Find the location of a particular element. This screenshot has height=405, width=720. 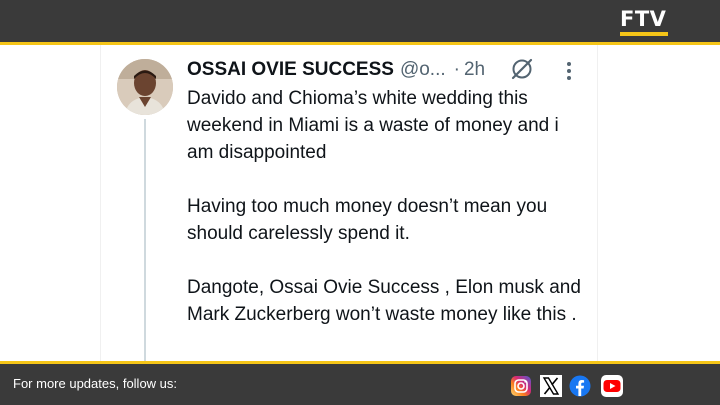

post-time: 2h is located at coordinates (474, 70).